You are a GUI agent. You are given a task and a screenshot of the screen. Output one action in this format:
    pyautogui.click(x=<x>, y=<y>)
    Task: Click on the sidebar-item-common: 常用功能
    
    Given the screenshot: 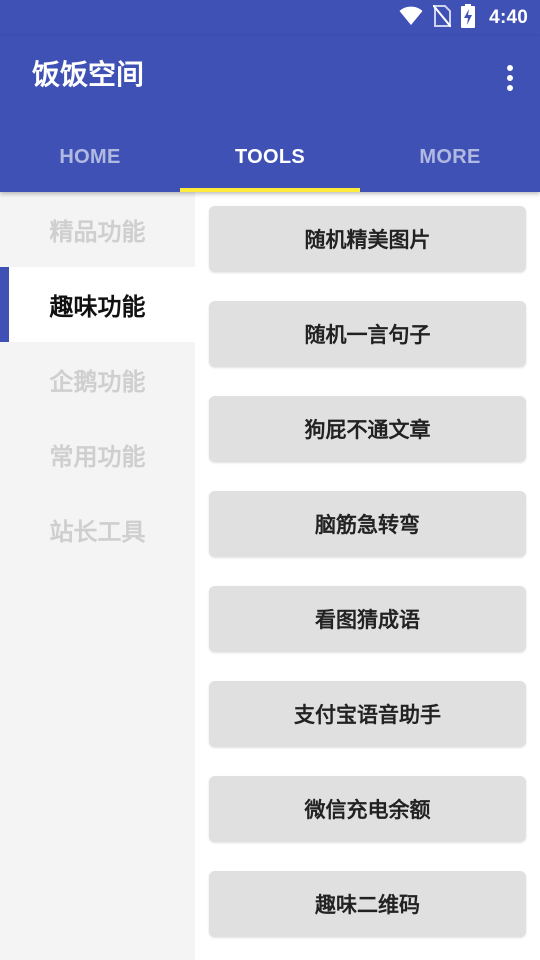 What is the action you would take?
    pyautogui.click(x=97, y=454)
    